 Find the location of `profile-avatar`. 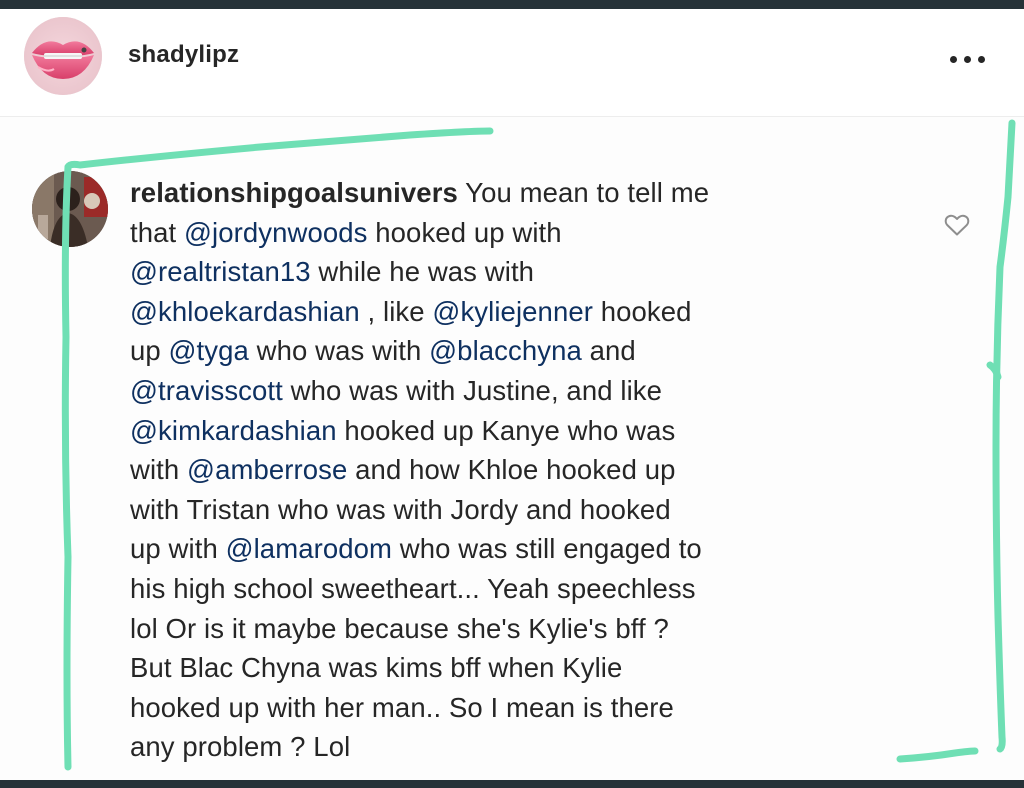

profile-avatar is located at coordinates (63, 56).